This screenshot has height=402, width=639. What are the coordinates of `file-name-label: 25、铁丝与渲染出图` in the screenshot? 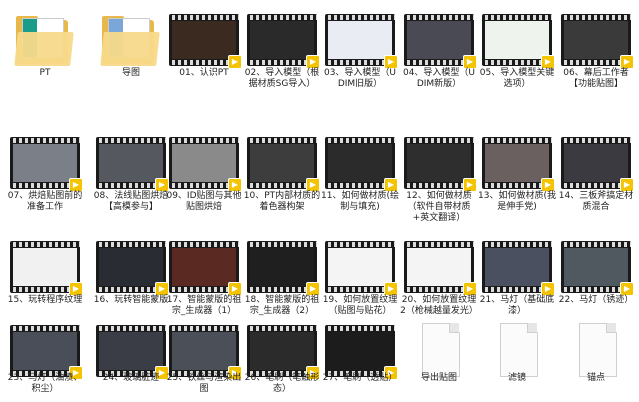 It's located at (204, 383).